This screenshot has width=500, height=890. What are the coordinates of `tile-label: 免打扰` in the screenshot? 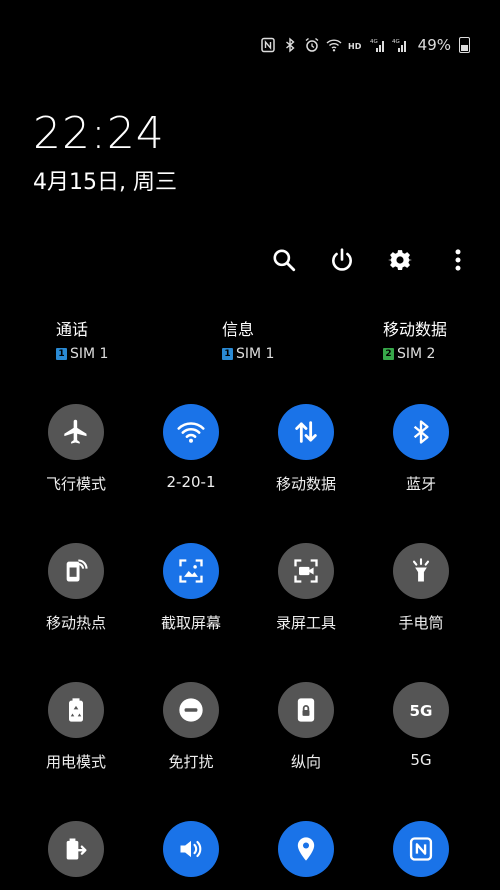 It's located at (191, 762).